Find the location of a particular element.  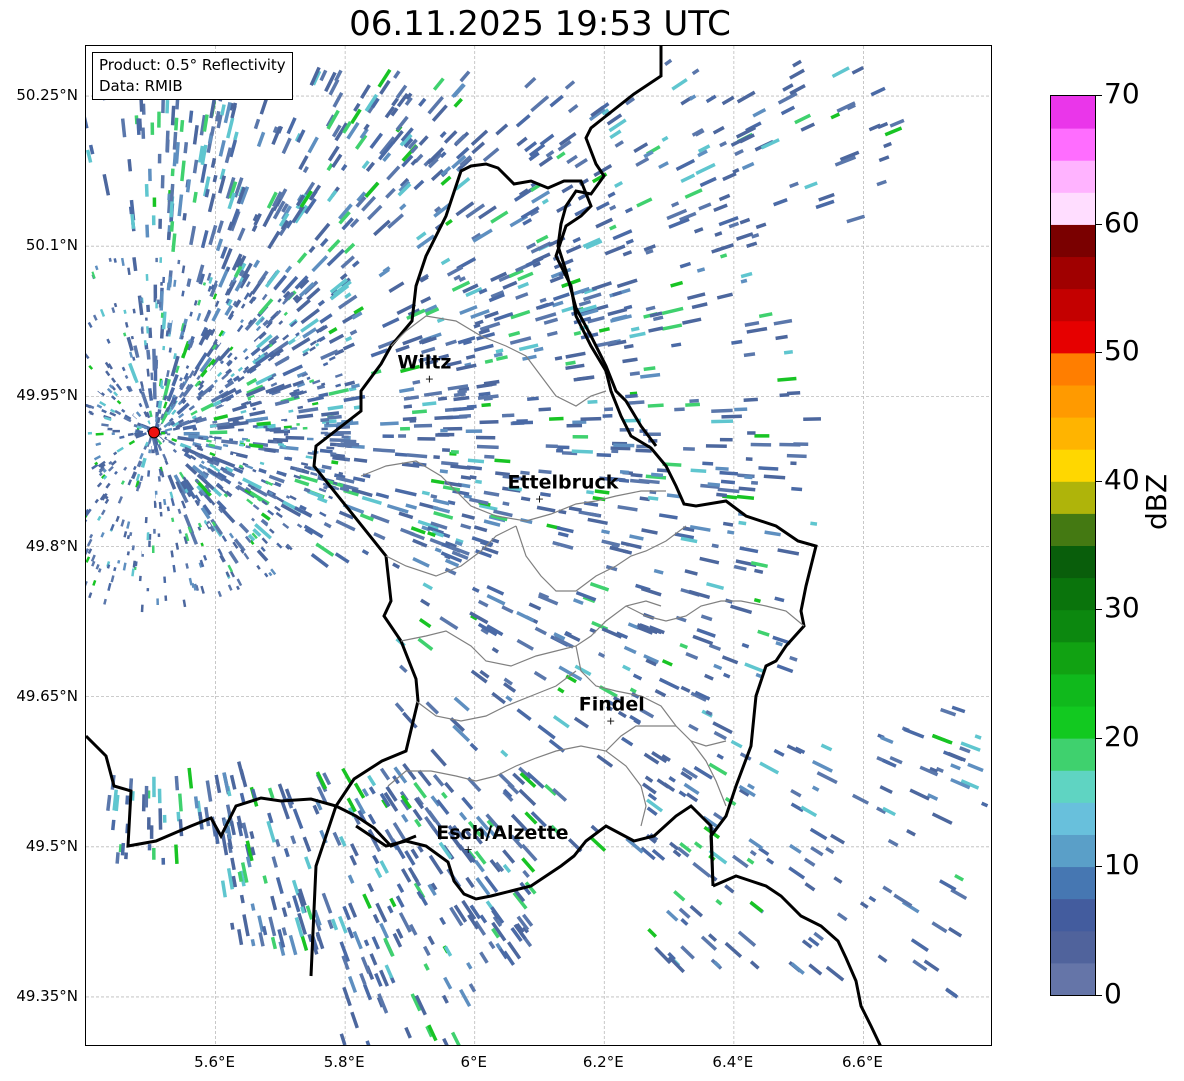

city-label: Findel is located at coordinates (612, 705).